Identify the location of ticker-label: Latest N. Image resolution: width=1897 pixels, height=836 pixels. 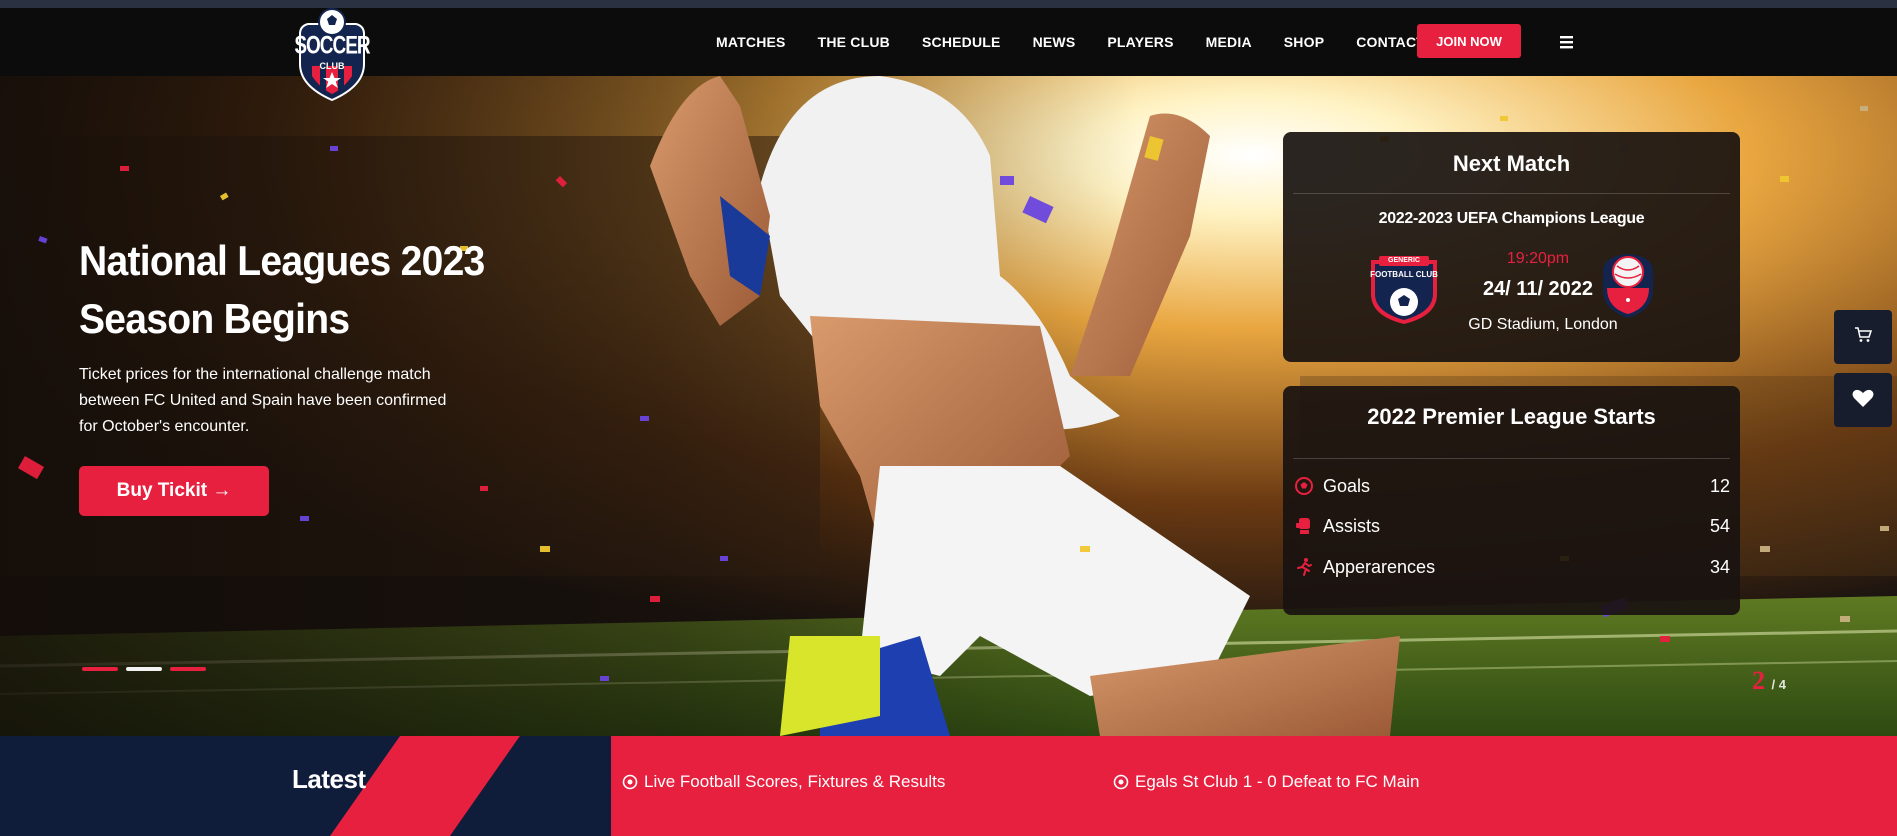
(332, 779).